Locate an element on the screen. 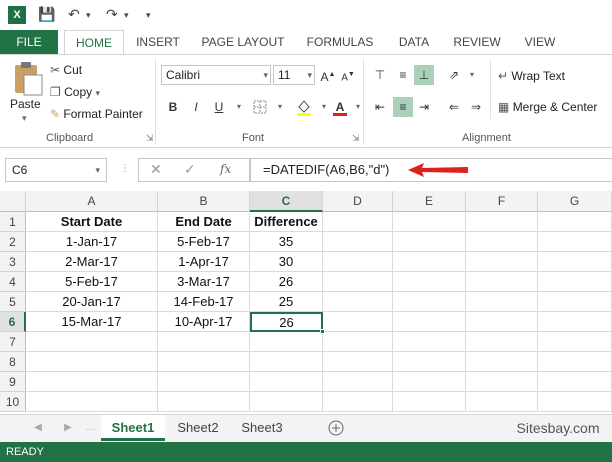 The height and width of the screenshot is (462, 612). align-top-icon: ⊤ is located at coordinates (380, 75).